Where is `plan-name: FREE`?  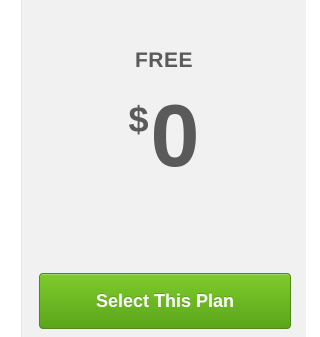 plan-name: FREE is located at coordinates (163, 60).